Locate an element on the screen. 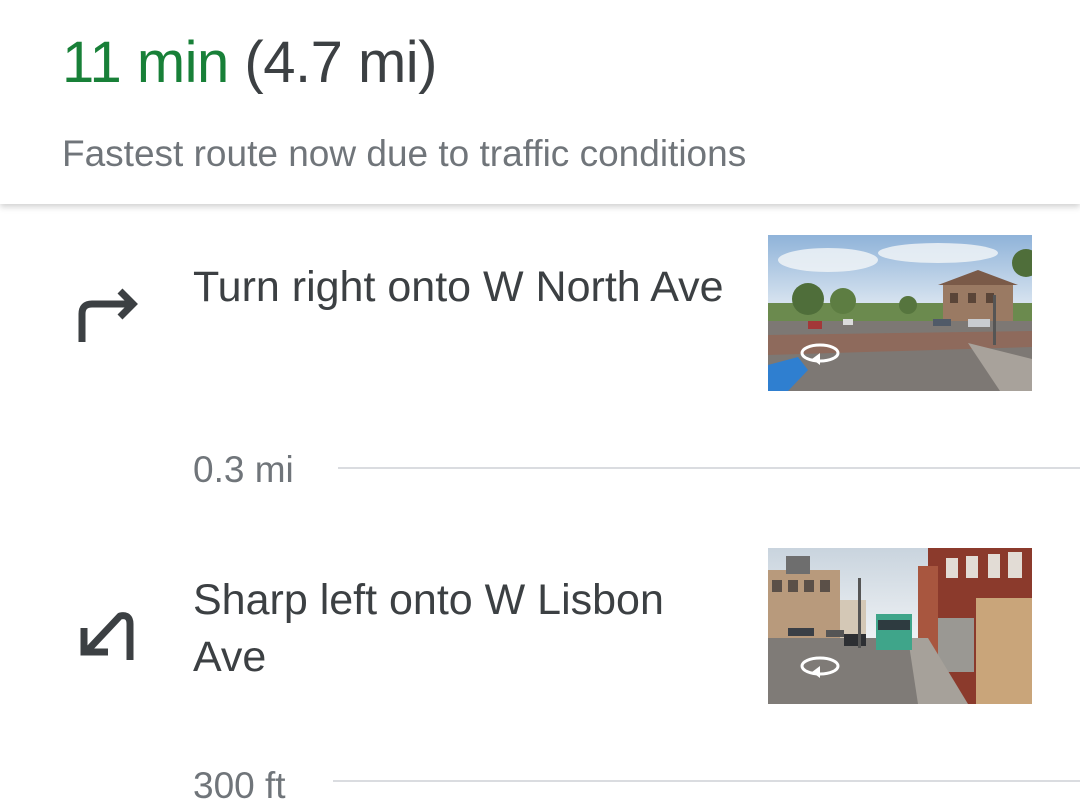 This screenshot has width=1080, height=801. step-instruction: Turn right onto W North Ave is located at coordinates (458, 287).